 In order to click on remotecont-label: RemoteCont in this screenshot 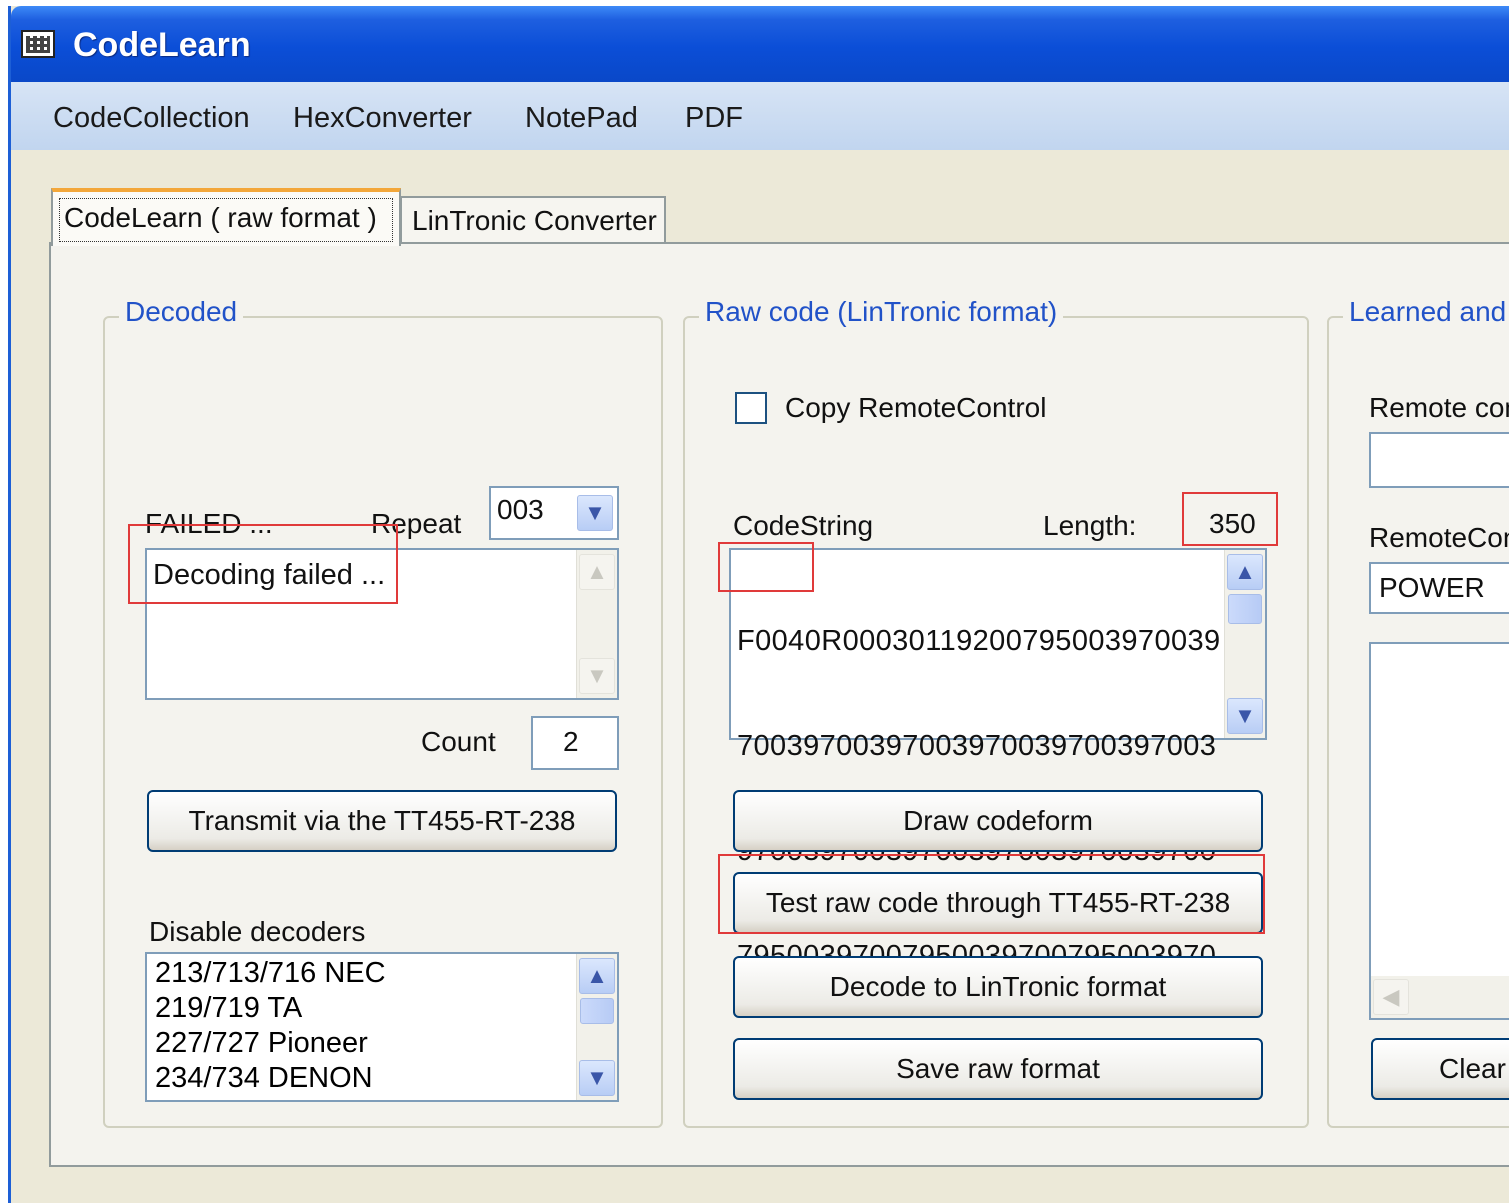, I will do `click(1439, 537)`.